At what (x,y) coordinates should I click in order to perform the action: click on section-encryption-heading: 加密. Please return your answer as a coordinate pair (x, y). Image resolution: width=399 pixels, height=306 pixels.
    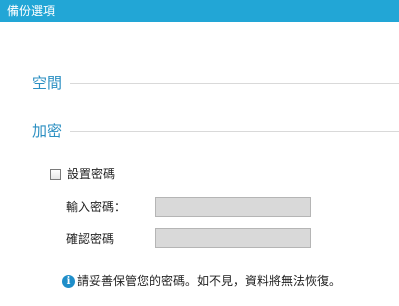
    Looking at the image, I should click on (51, 131).